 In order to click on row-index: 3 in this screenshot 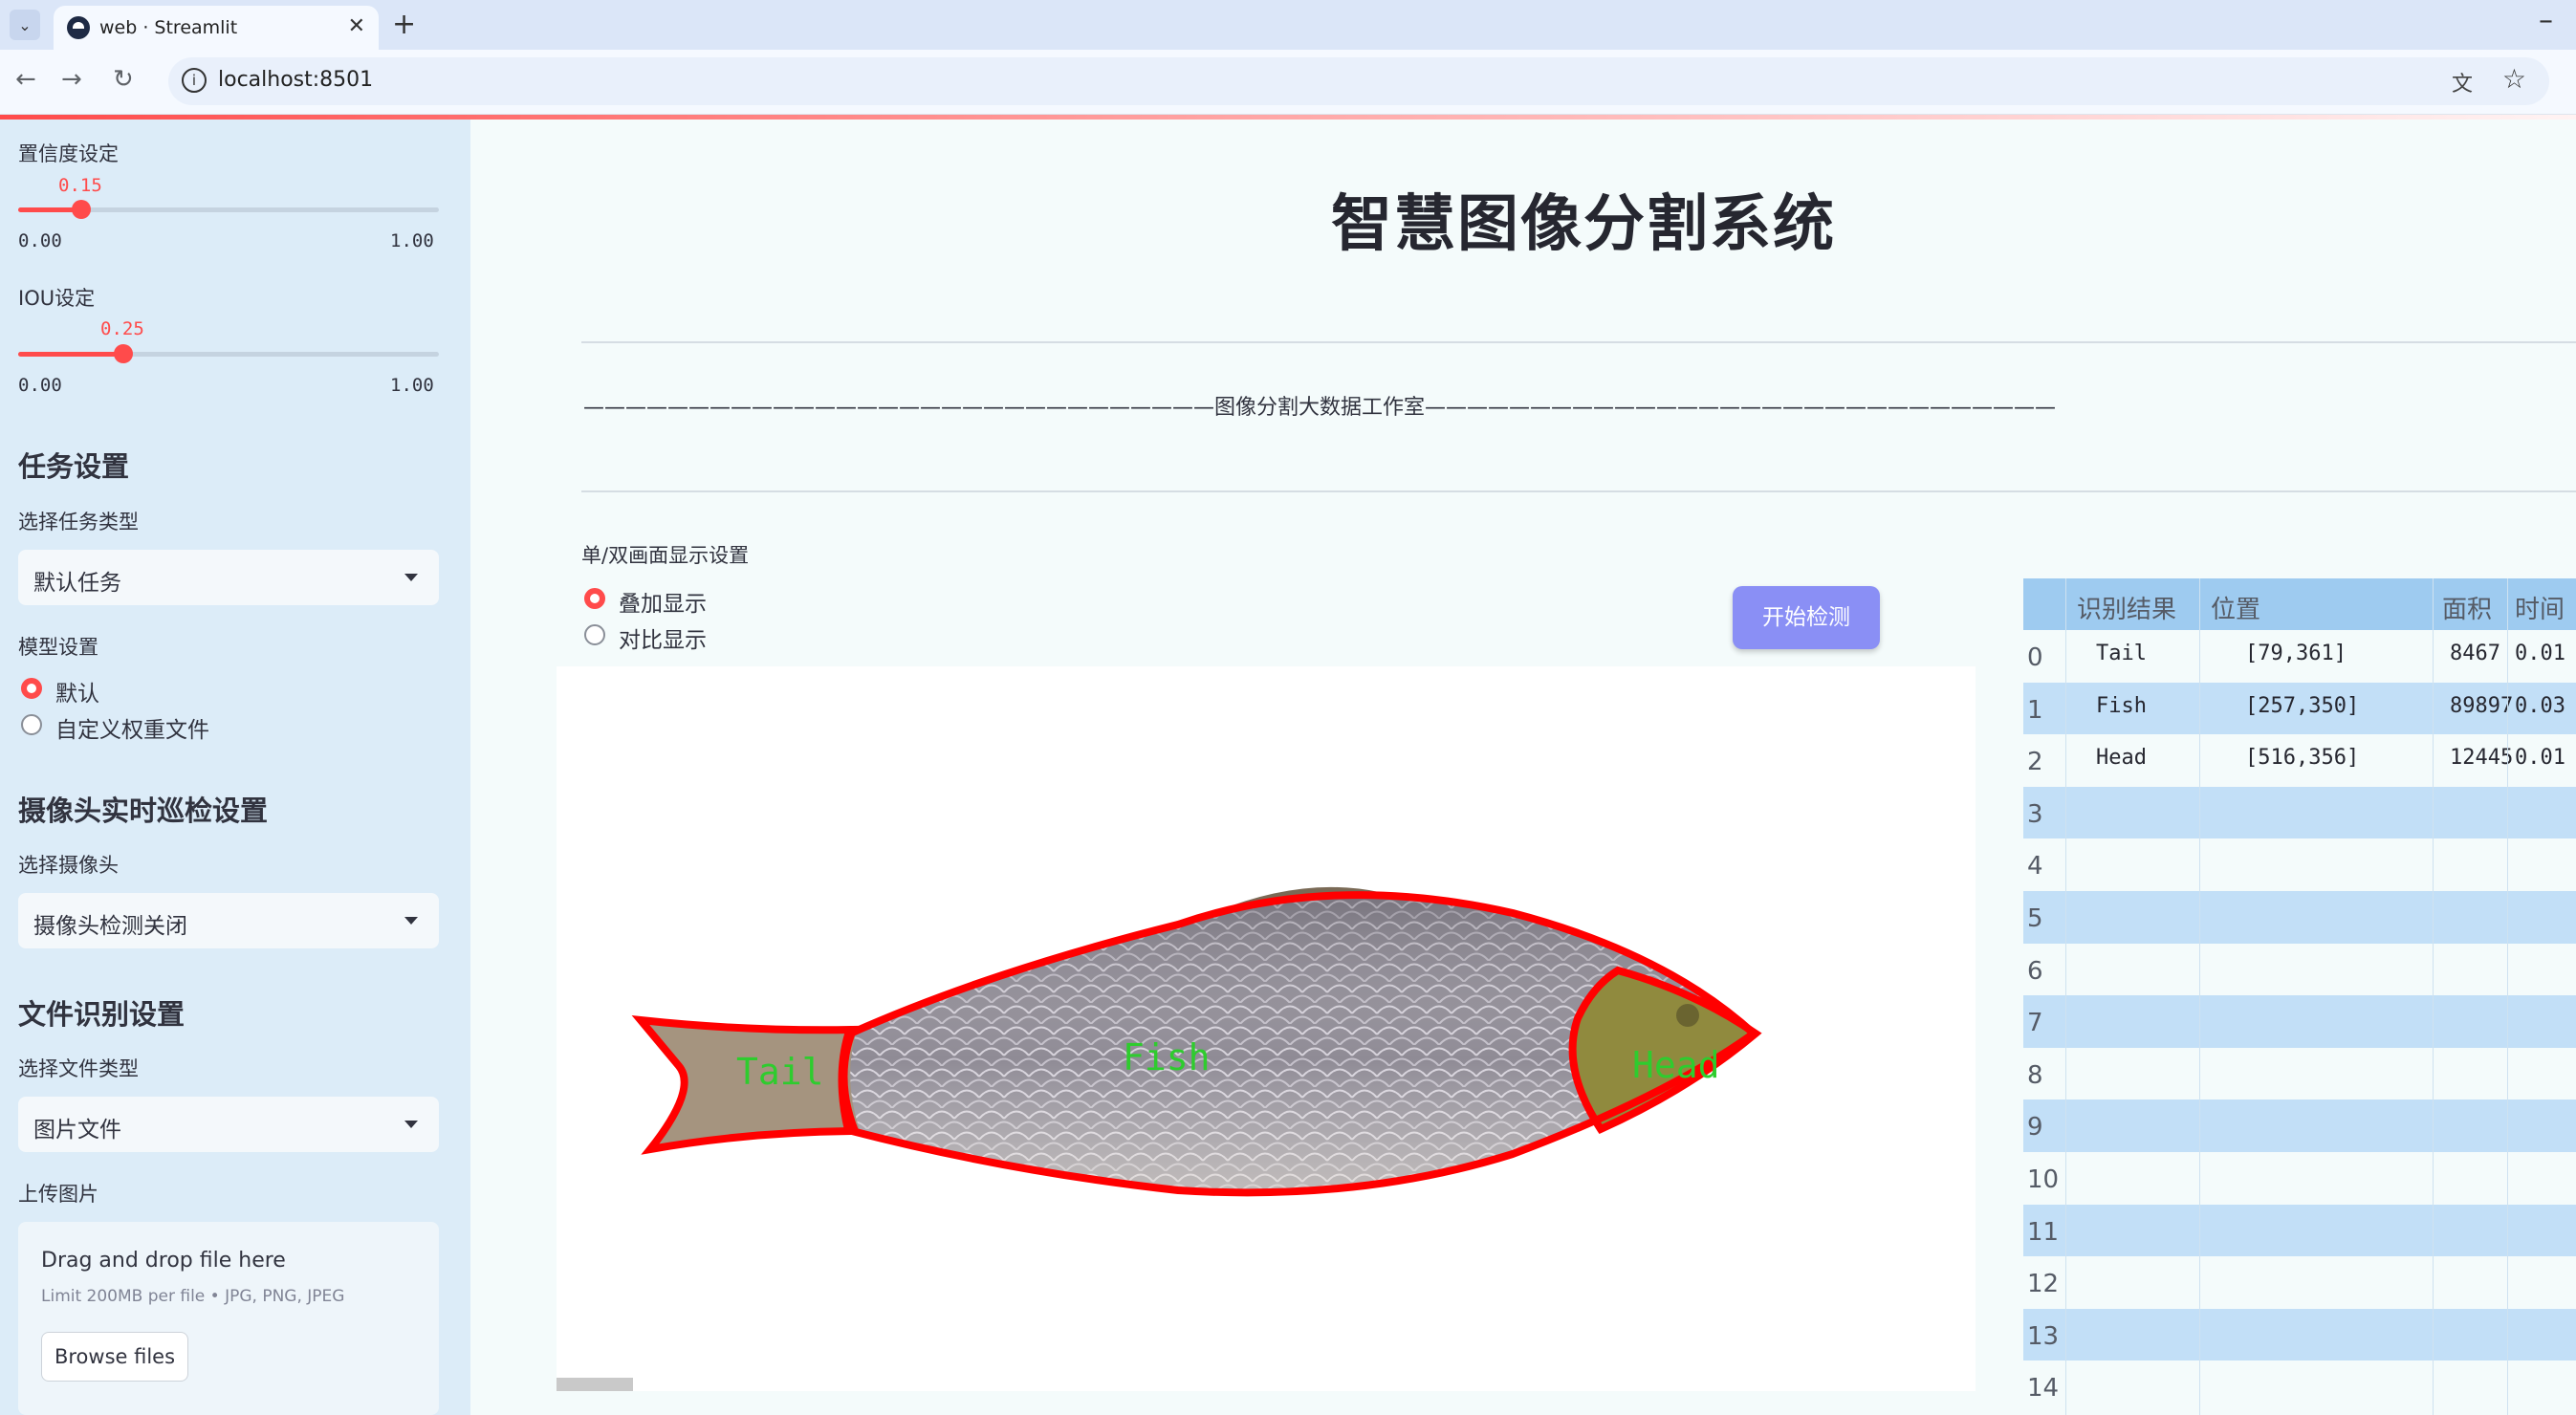, I will do `click(2035, 814)`.